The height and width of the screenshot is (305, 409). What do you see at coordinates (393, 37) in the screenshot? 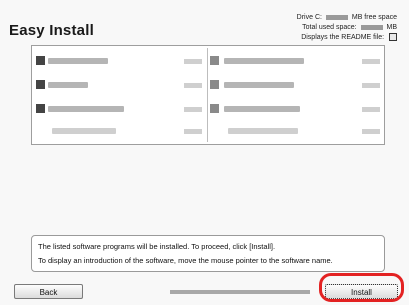
I see `readme-icon` at bounding box center [393, 37].